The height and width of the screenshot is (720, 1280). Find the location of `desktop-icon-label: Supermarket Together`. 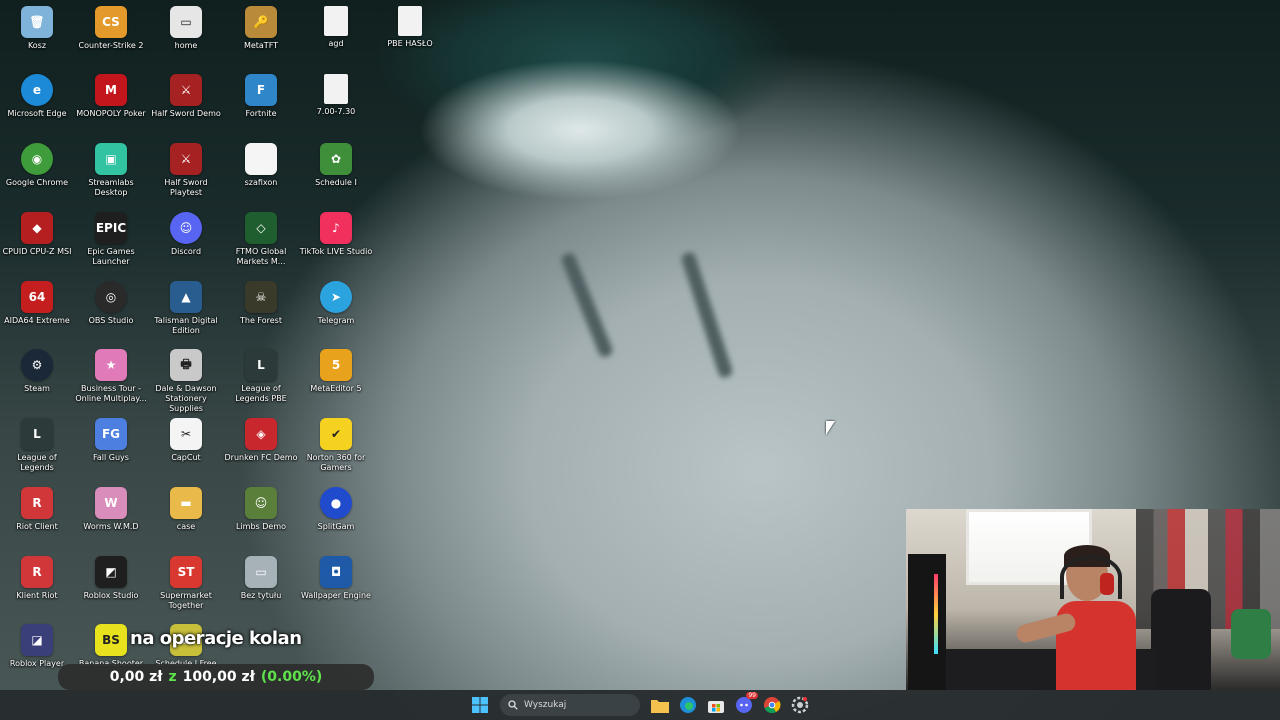

desktop-icon-label: Supermarket Together is located at coordinates (186, 600).